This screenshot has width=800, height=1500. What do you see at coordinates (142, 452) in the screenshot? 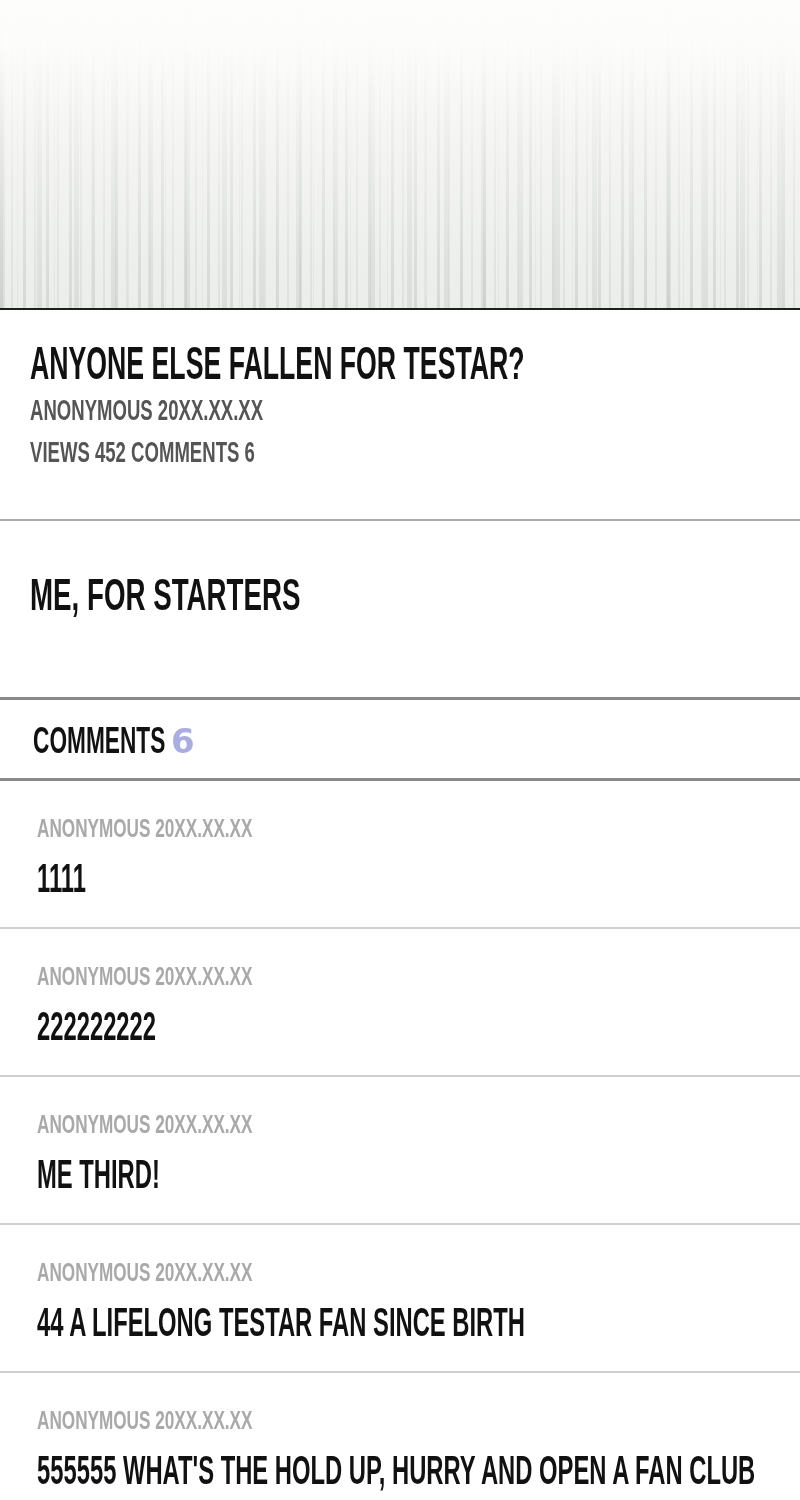
I see `post-stats: VIEWS 452 COMMENTS 6` at bounding box center [142, 452].